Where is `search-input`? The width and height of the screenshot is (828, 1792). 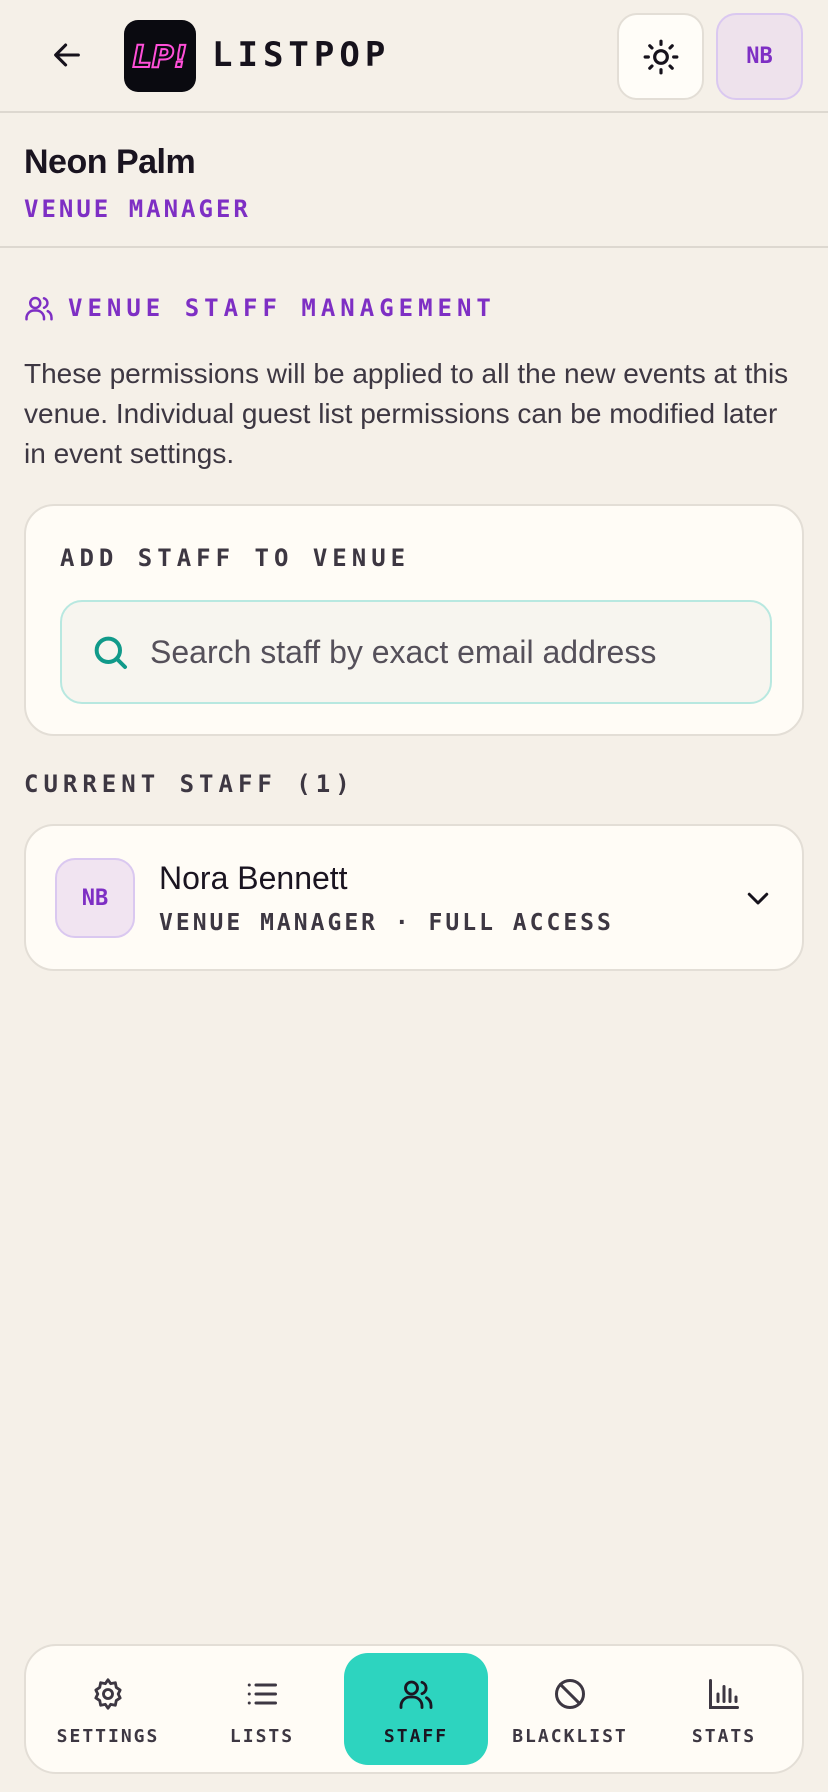 search-input is located at coordinates (410, 652).